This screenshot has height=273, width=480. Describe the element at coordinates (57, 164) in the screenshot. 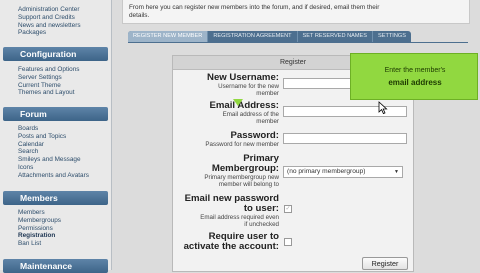

I see `sidebar-link-smileys-icons: Smileys and Message Icons` at that location.